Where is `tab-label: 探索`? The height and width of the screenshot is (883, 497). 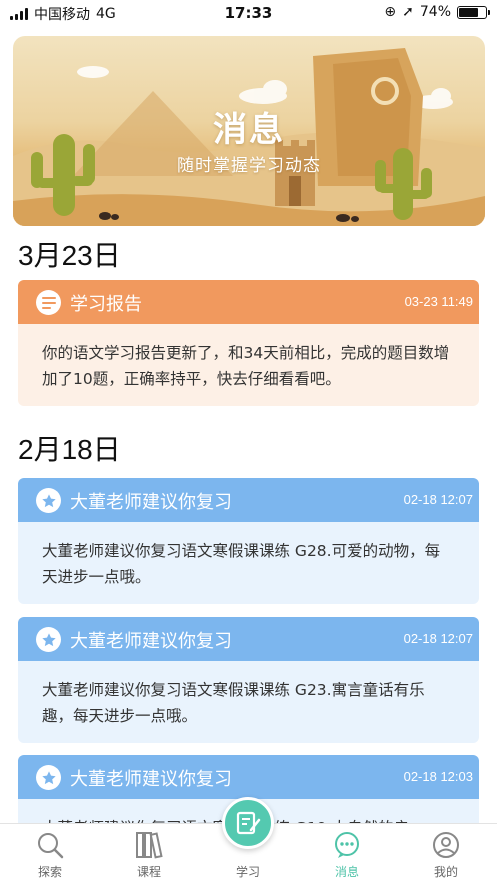 tab-label: 探索 is located at coordinates (49, 872).